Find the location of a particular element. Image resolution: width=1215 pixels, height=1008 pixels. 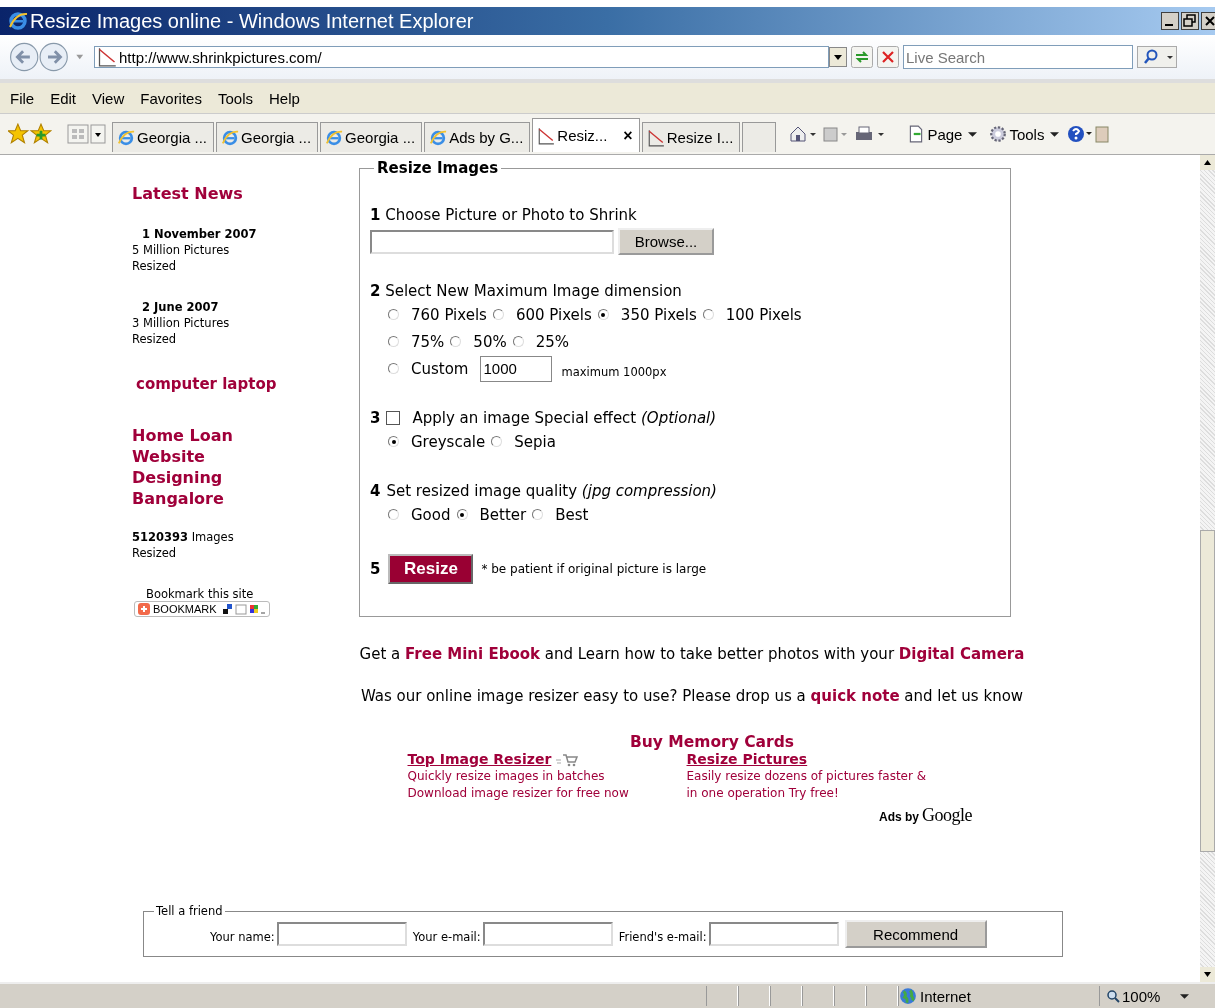

ads-by-label: Ads by is located at coordinates (899, 817).